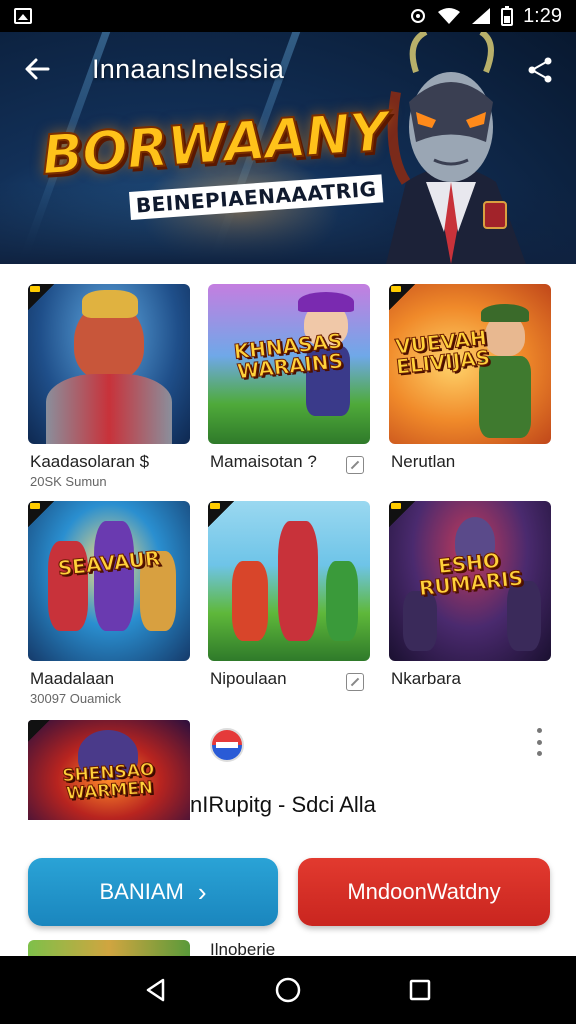 The height and width of the screenshot is (1024, 576). Describe the element at coordinates (542, 15) in the screenshot. I see `status-time: 1:29` at that location.